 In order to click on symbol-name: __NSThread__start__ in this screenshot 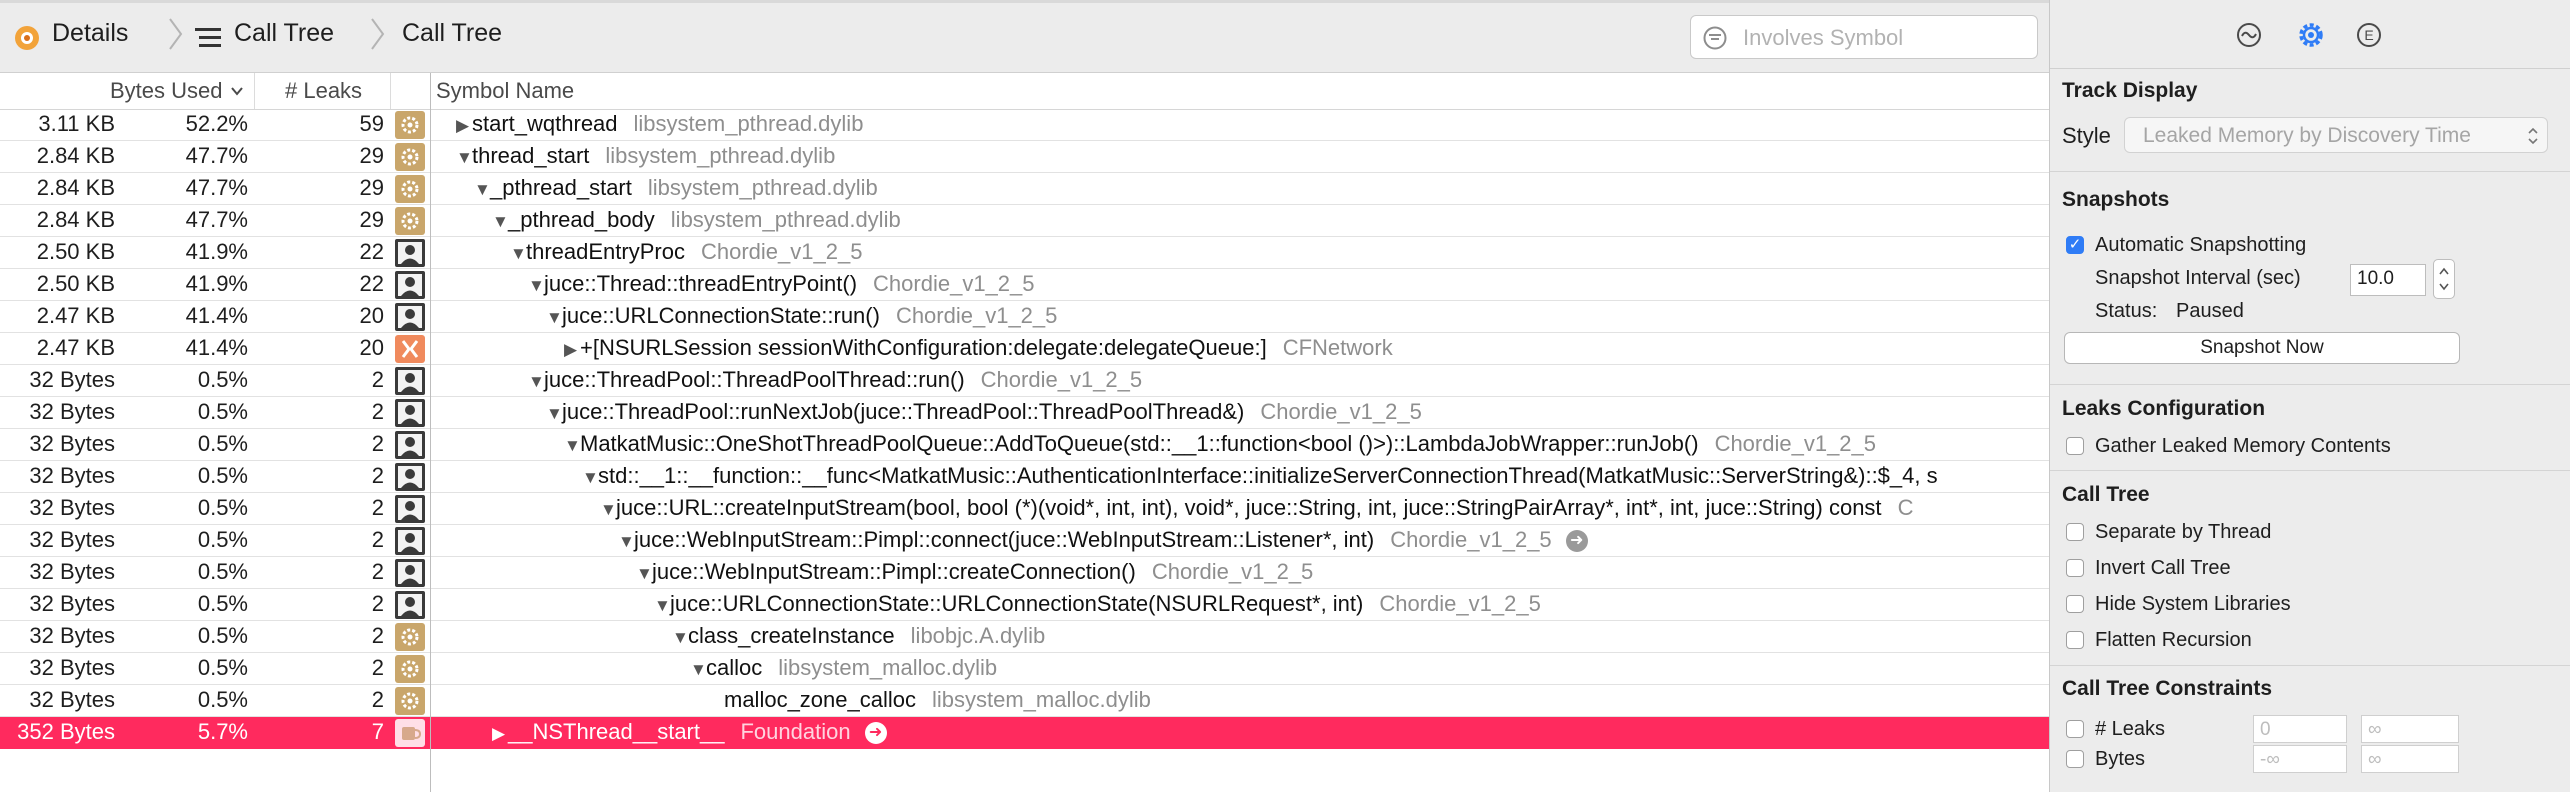, I will do `click(616, 731)`.